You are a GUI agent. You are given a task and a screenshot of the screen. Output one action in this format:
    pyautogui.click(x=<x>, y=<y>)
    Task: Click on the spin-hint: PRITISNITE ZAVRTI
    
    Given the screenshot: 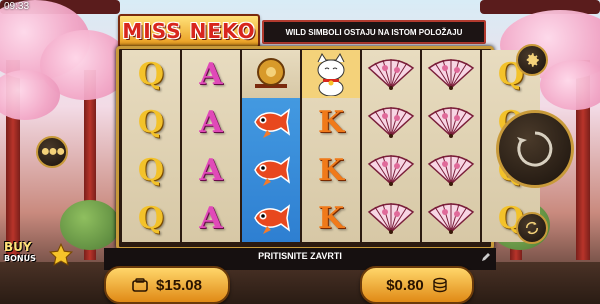 What is the action you would take?
    pyautogui.click(x=300, y=256)
    